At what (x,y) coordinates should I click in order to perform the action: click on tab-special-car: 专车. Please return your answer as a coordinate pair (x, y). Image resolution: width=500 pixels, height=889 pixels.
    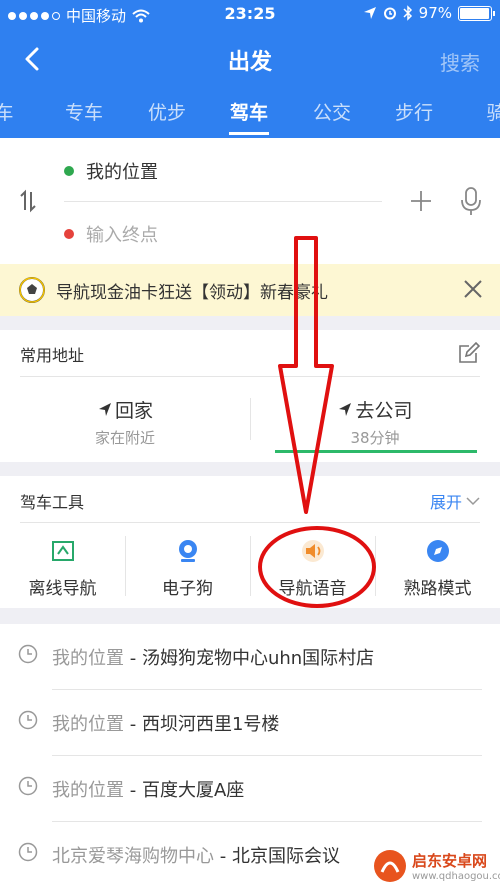
    Looking at the image, I should click on (84, 111).